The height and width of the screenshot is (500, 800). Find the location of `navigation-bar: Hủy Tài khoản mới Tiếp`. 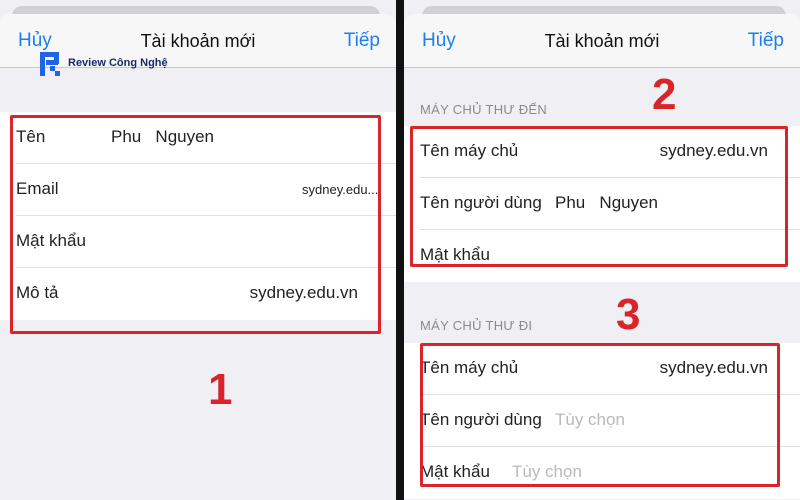

navigation-bar: Hủy Tài khoản mới Tiếp is located at coordinates (602, 41).